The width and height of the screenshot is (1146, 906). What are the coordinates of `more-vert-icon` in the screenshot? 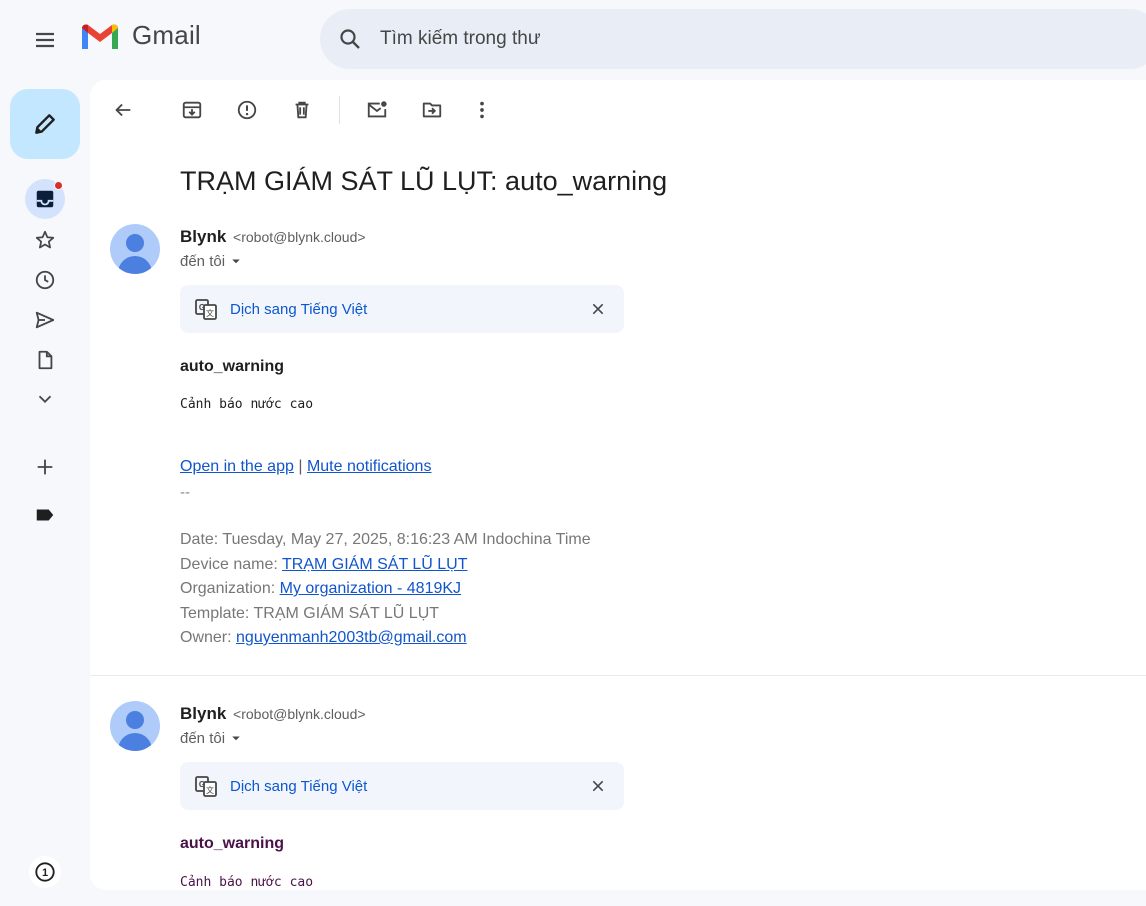 It's located at (482, 110).